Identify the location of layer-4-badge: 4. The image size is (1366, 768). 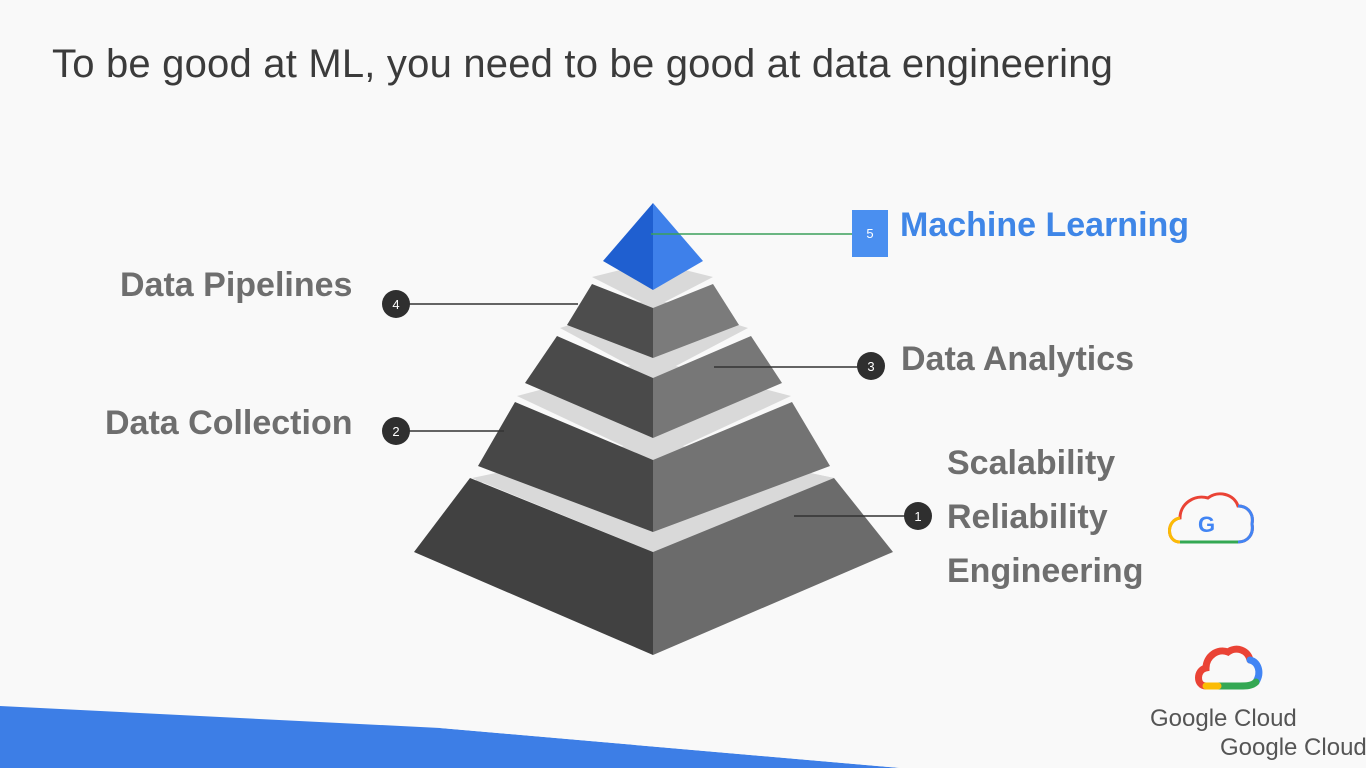
(396, 304).